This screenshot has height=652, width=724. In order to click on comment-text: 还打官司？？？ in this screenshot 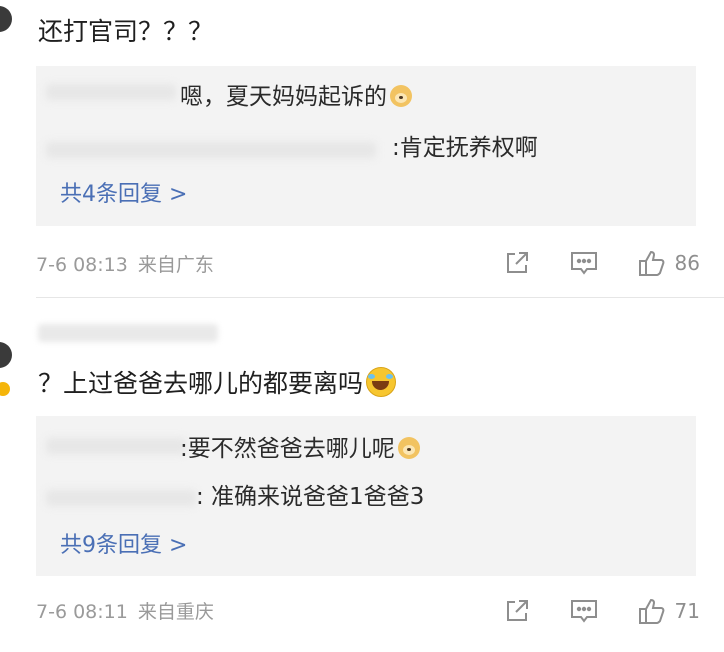, I will do `click(126, 31)`.